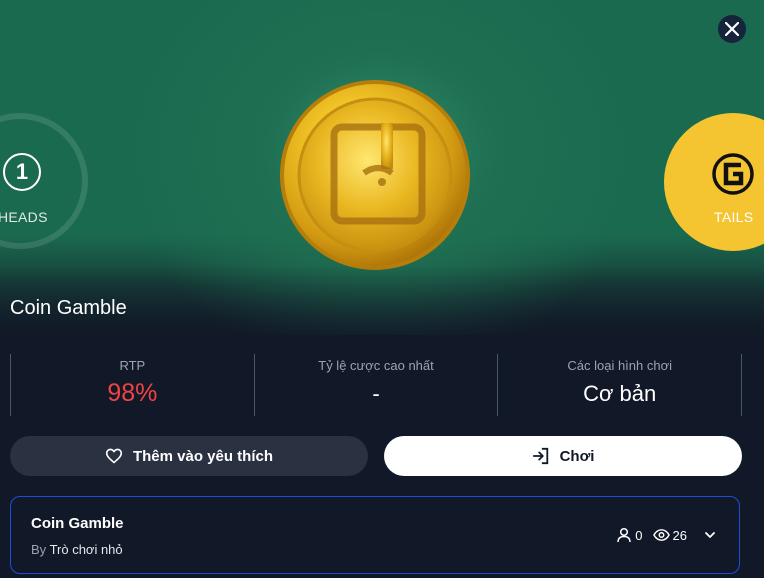 Image resolution: width=764 pixels, height=578 pixels. What do you see at coordinates (86, 549) in the screenshot?
I see `provider-link: Trò chơi nhỏ` at bounding box center [86, 549].